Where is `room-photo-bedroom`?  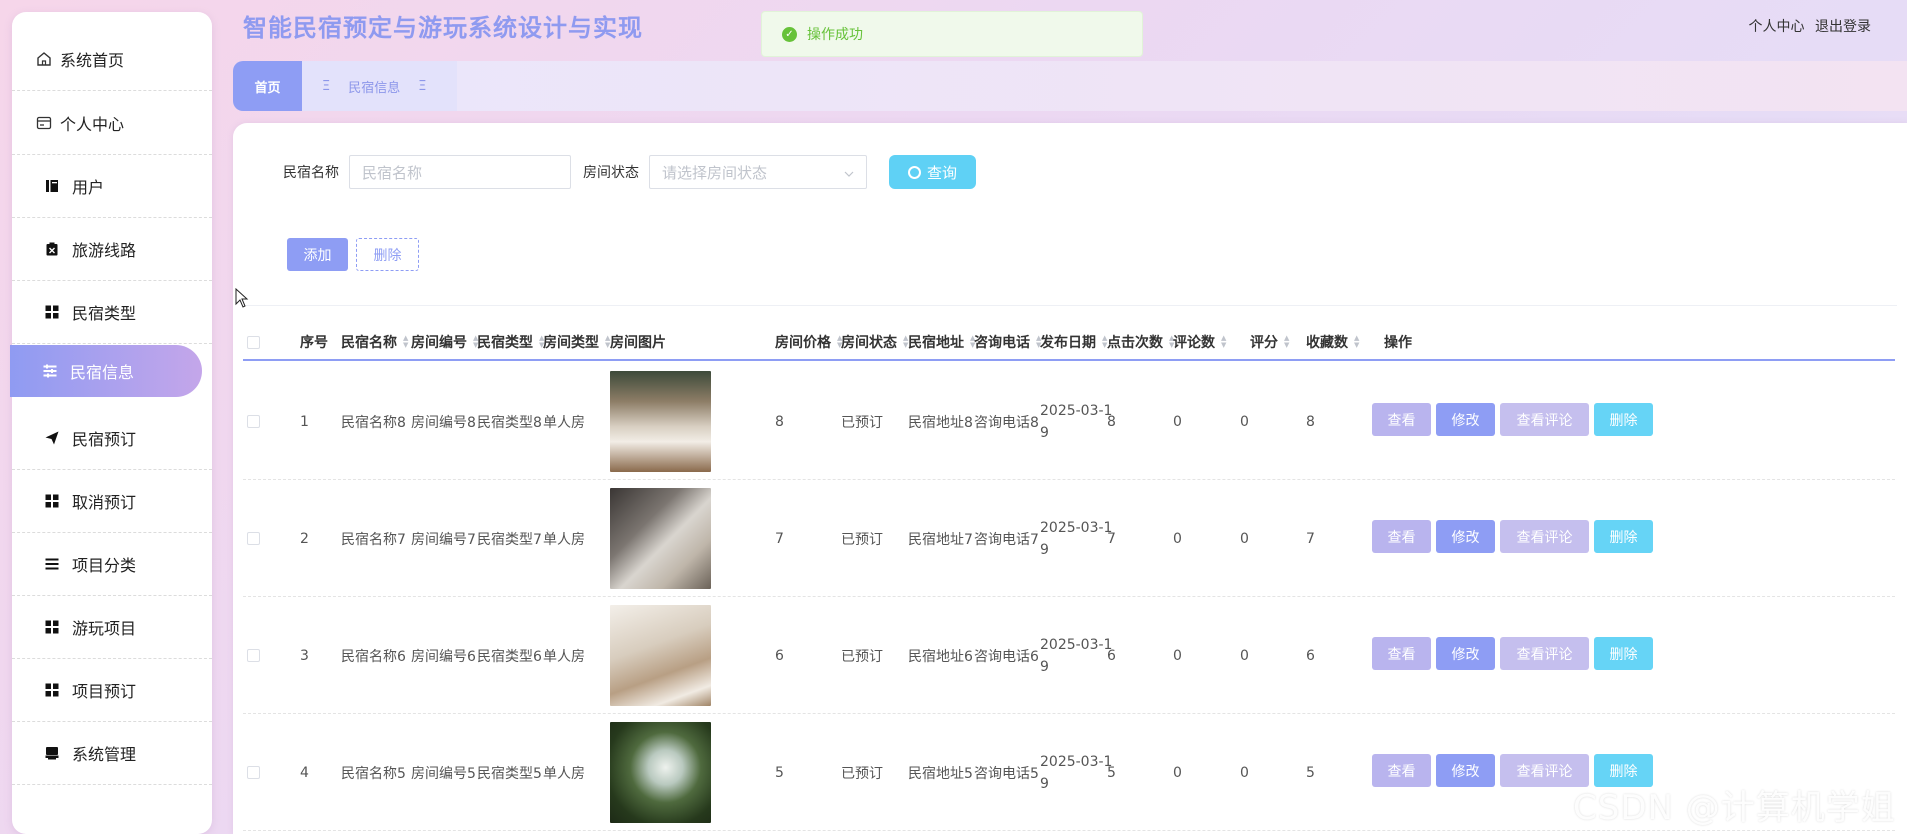 room-photo-bedroom is located at coordinates (660, 421).